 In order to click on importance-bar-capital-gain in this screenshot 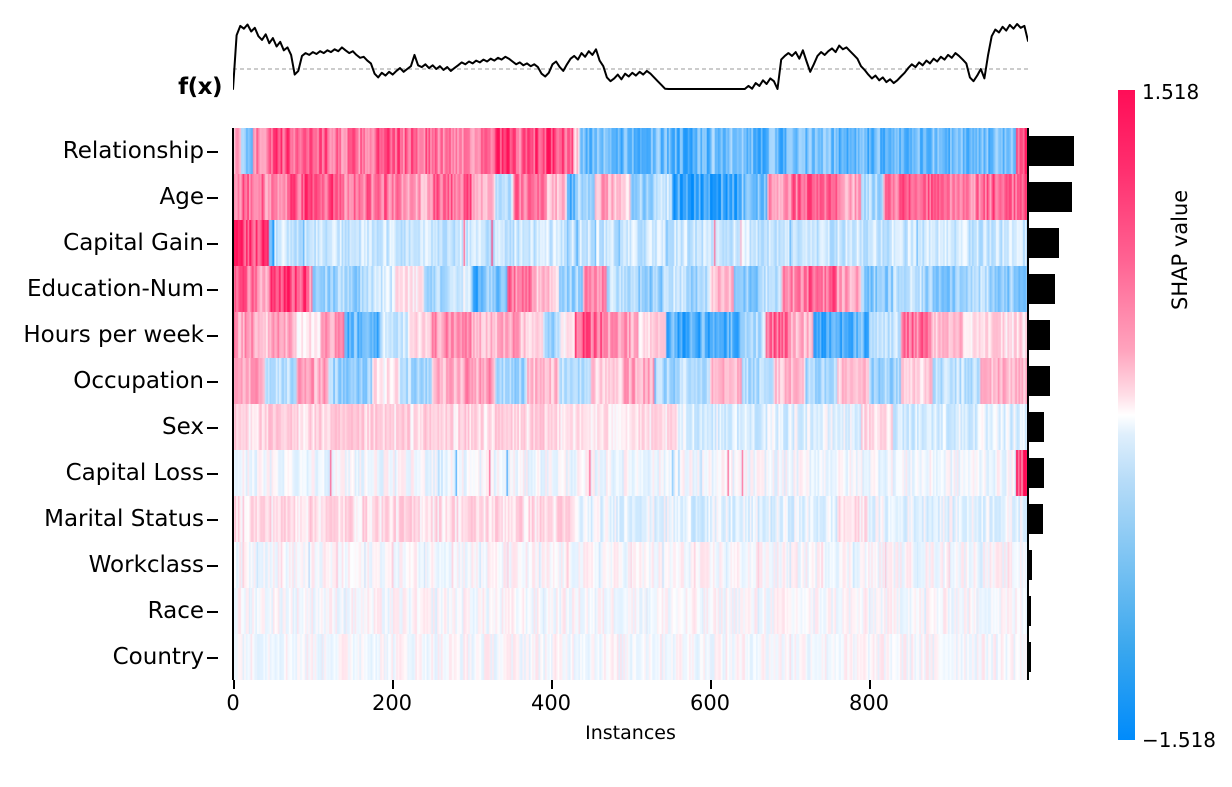, I will do `click(1044, 243)`.